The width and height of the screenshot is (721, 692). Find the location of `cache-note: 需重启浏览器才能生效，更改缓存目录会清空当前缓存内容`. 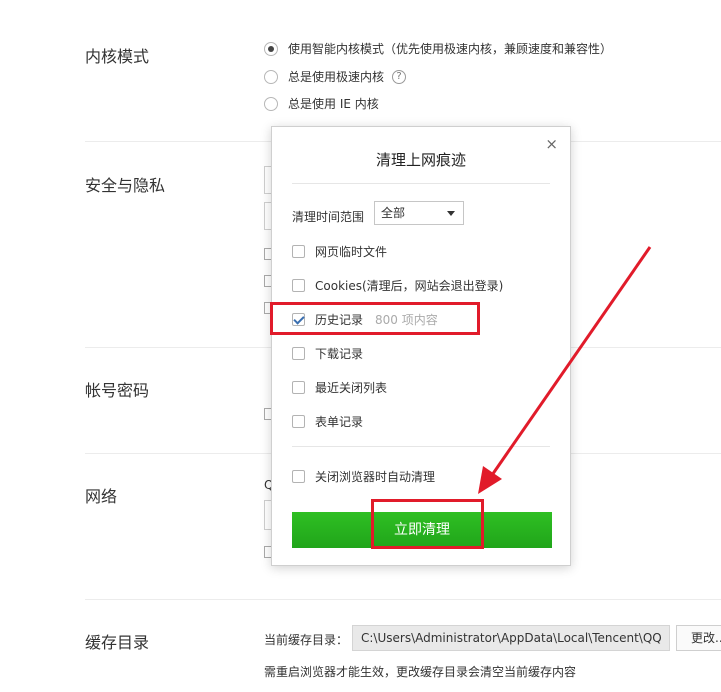

cache-note: 需重启浏览器才能生效，更改缓存目录会清空当前缓存内容 is located at coordinates (420, 672).